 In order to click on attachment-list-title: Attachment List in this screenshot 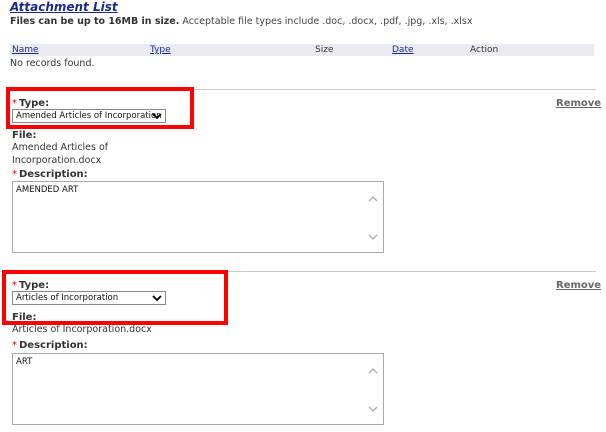, I will do `click(64, 7)`.